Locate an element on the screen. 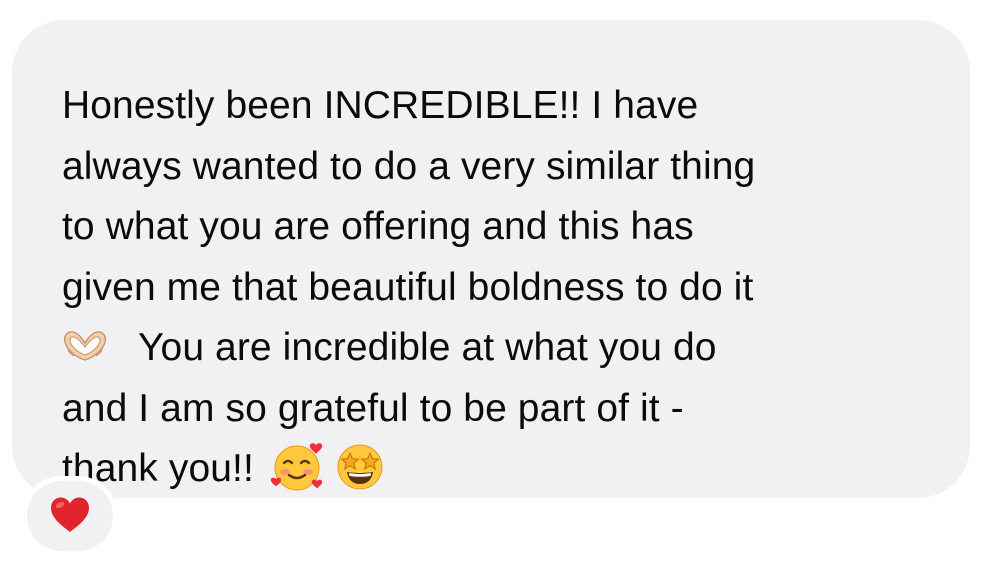 The height and width of the screenshot is (576, 1002). message-line: and I am so grateful to be part of it - is located at coordinates (373, 408).